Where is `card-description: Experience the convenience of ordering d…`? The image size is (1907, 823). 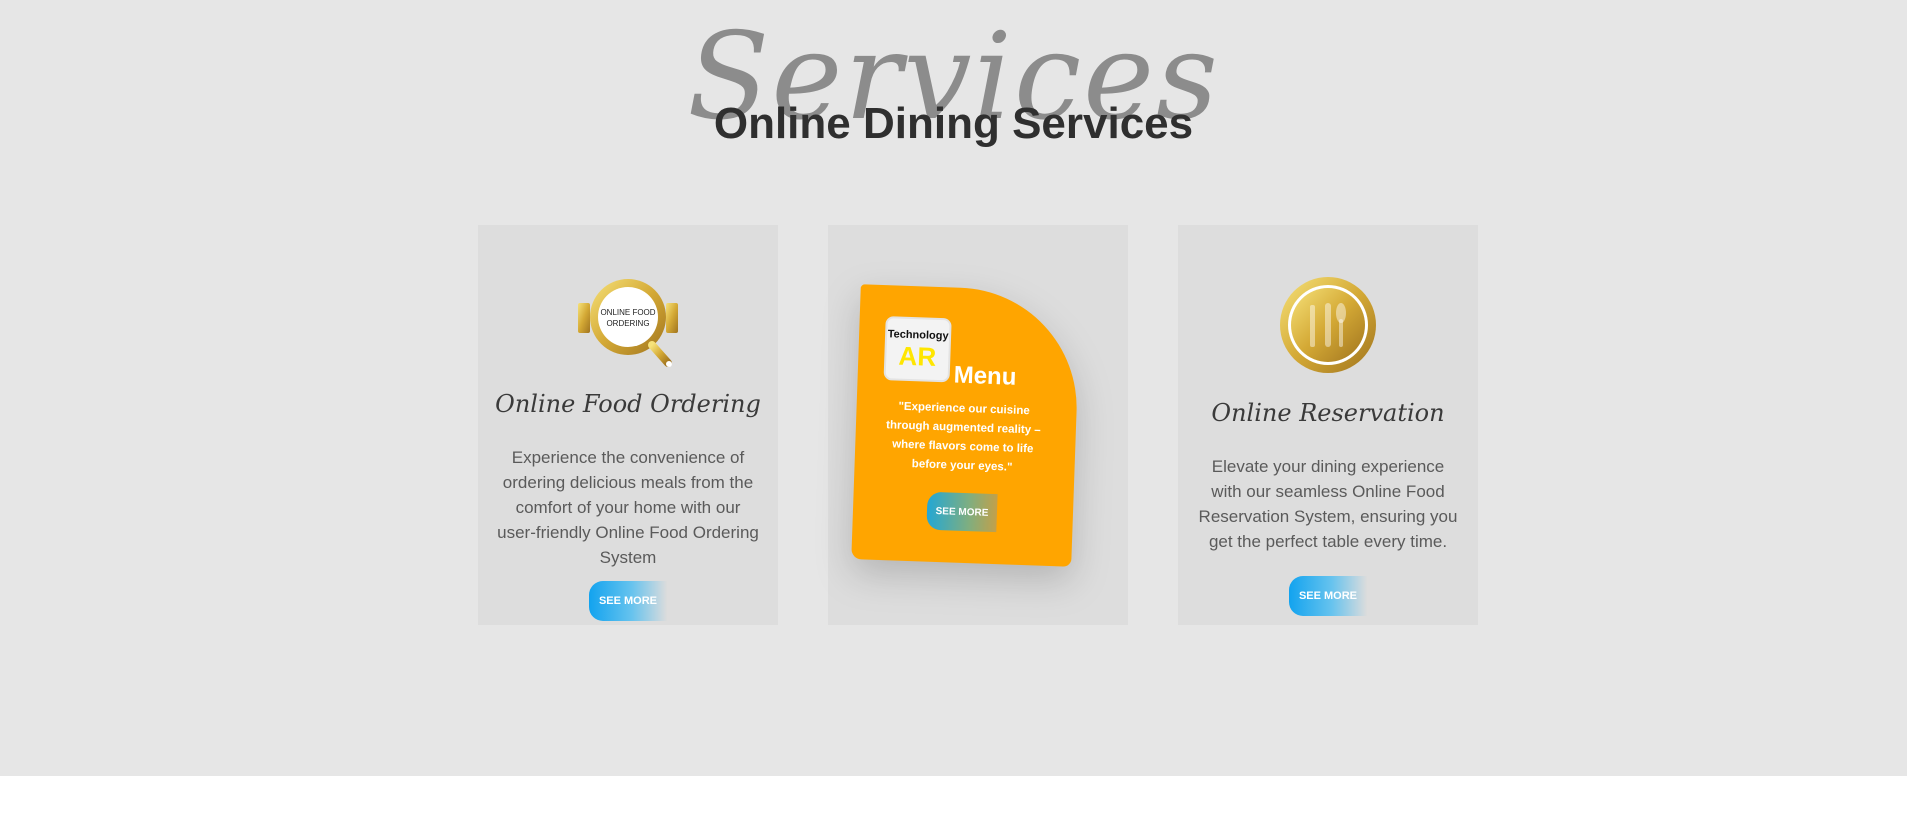 card-description: Experience the convenience of ordering d… is located at coordinates (628, 507).